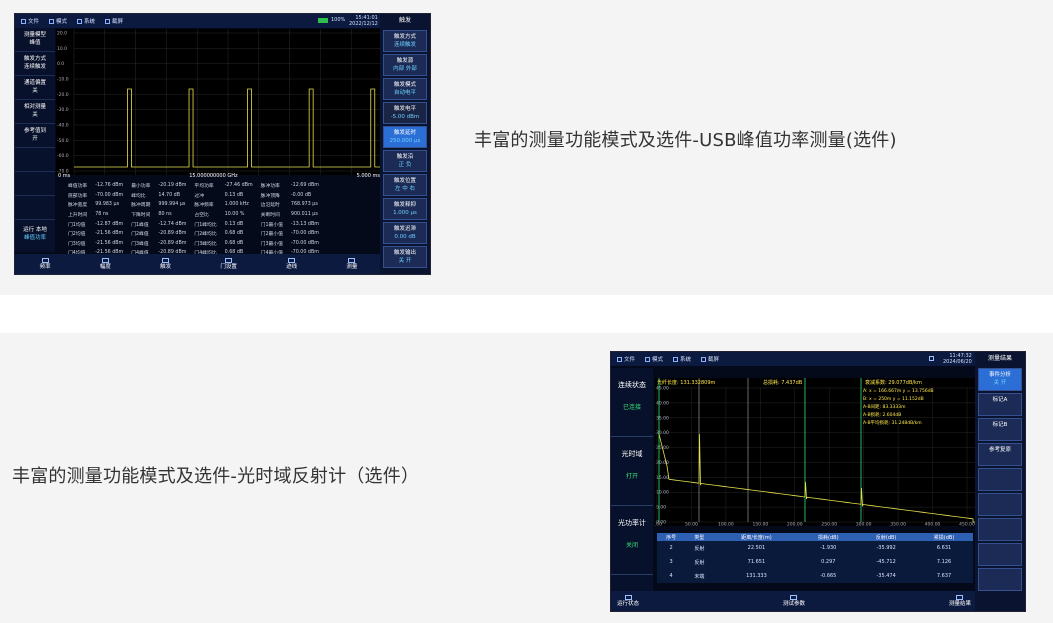 The image size is (1053, 623). Describe the element at coordinates (35, 112) in the screenshot. I see `left-item-relative: 相对测量关` at that location.